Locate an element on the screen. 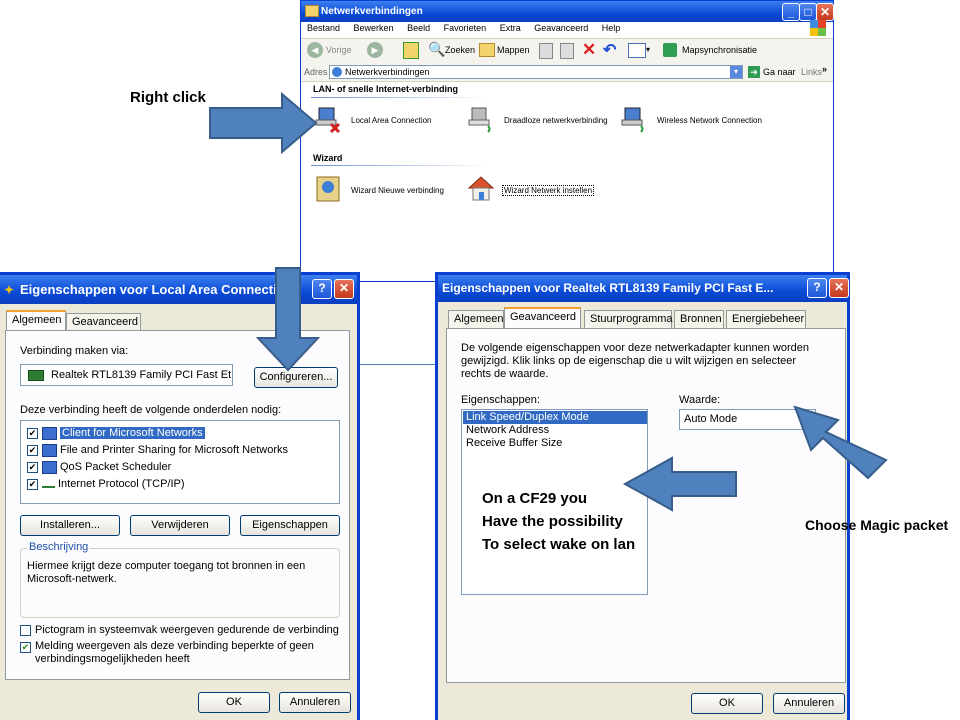 This screenshot has width=960, height=720. cf29-line-3: To select wake on lan is located at coordinates (559, 544).